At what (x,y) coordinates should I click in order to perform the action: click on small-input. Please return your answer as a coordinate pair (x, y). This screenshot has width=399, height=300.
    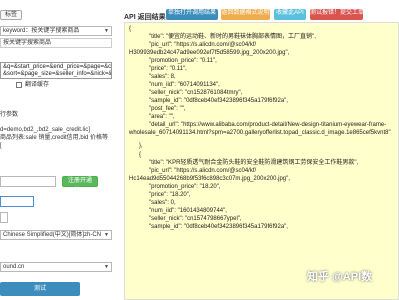
    Looking at the image, I should click on (4, 217).